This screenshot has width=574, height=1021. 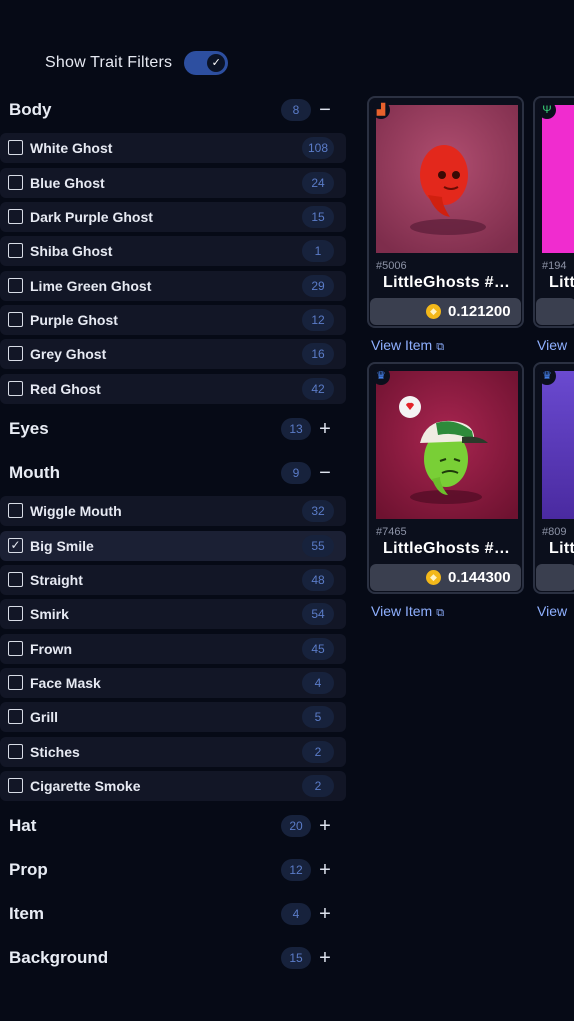 What do you see at coordinates (34, 472) in the screenshot?
I see `group-name: Mouth` at bounding box center [34, 472].